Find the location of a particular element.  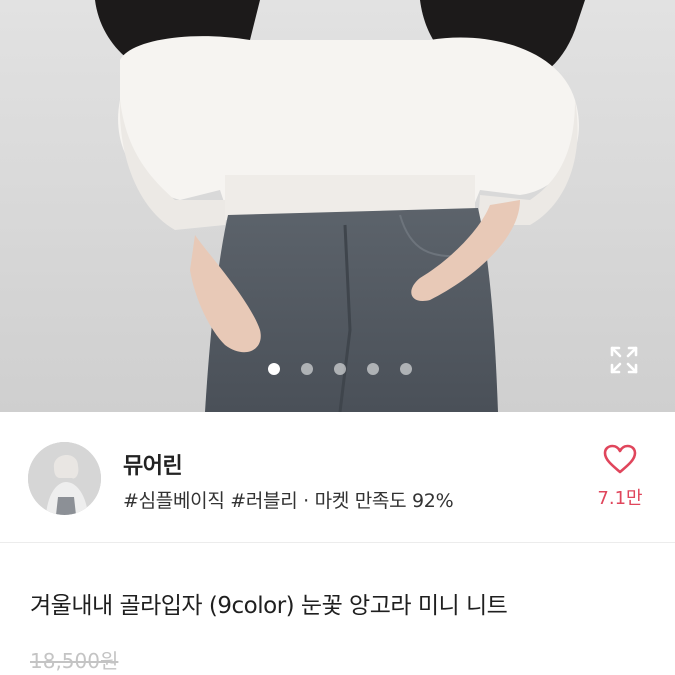

original-price: 18,500원 is located at coordinates (74, 661).